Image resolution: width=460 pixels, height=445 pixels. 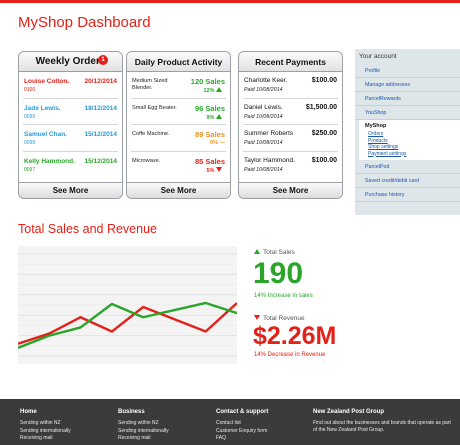 What do you see at coordinates (30, 169) in the screenshot?
I see `order-id: 0097` at bounding box center [30, 169].